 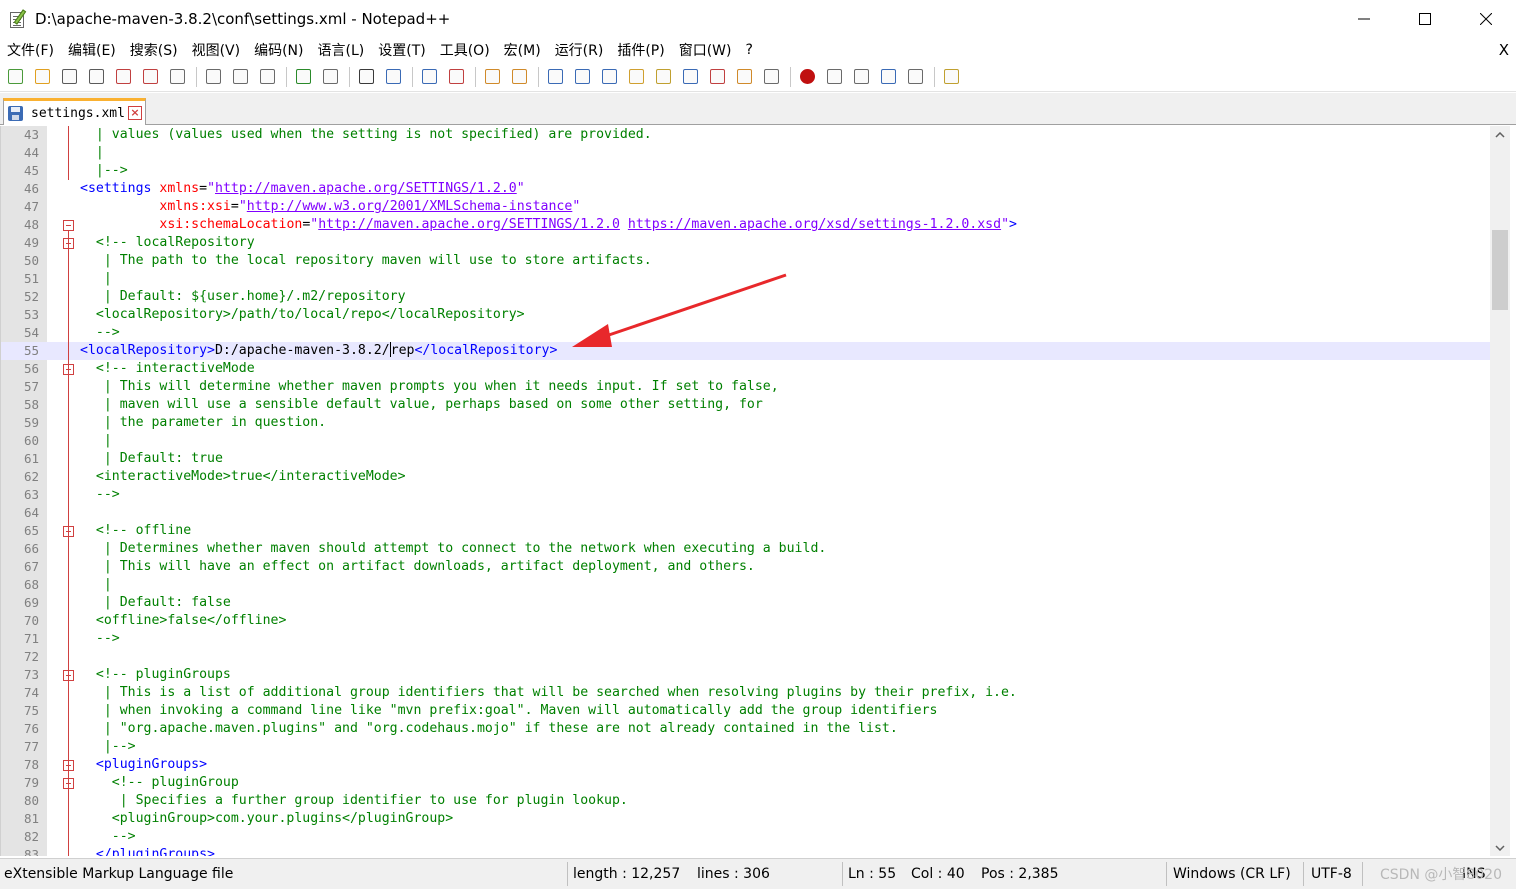 What do you see at coordinates (240, 76) in the screenshot?
I see `copy-button` at bounding box center [240, 76].